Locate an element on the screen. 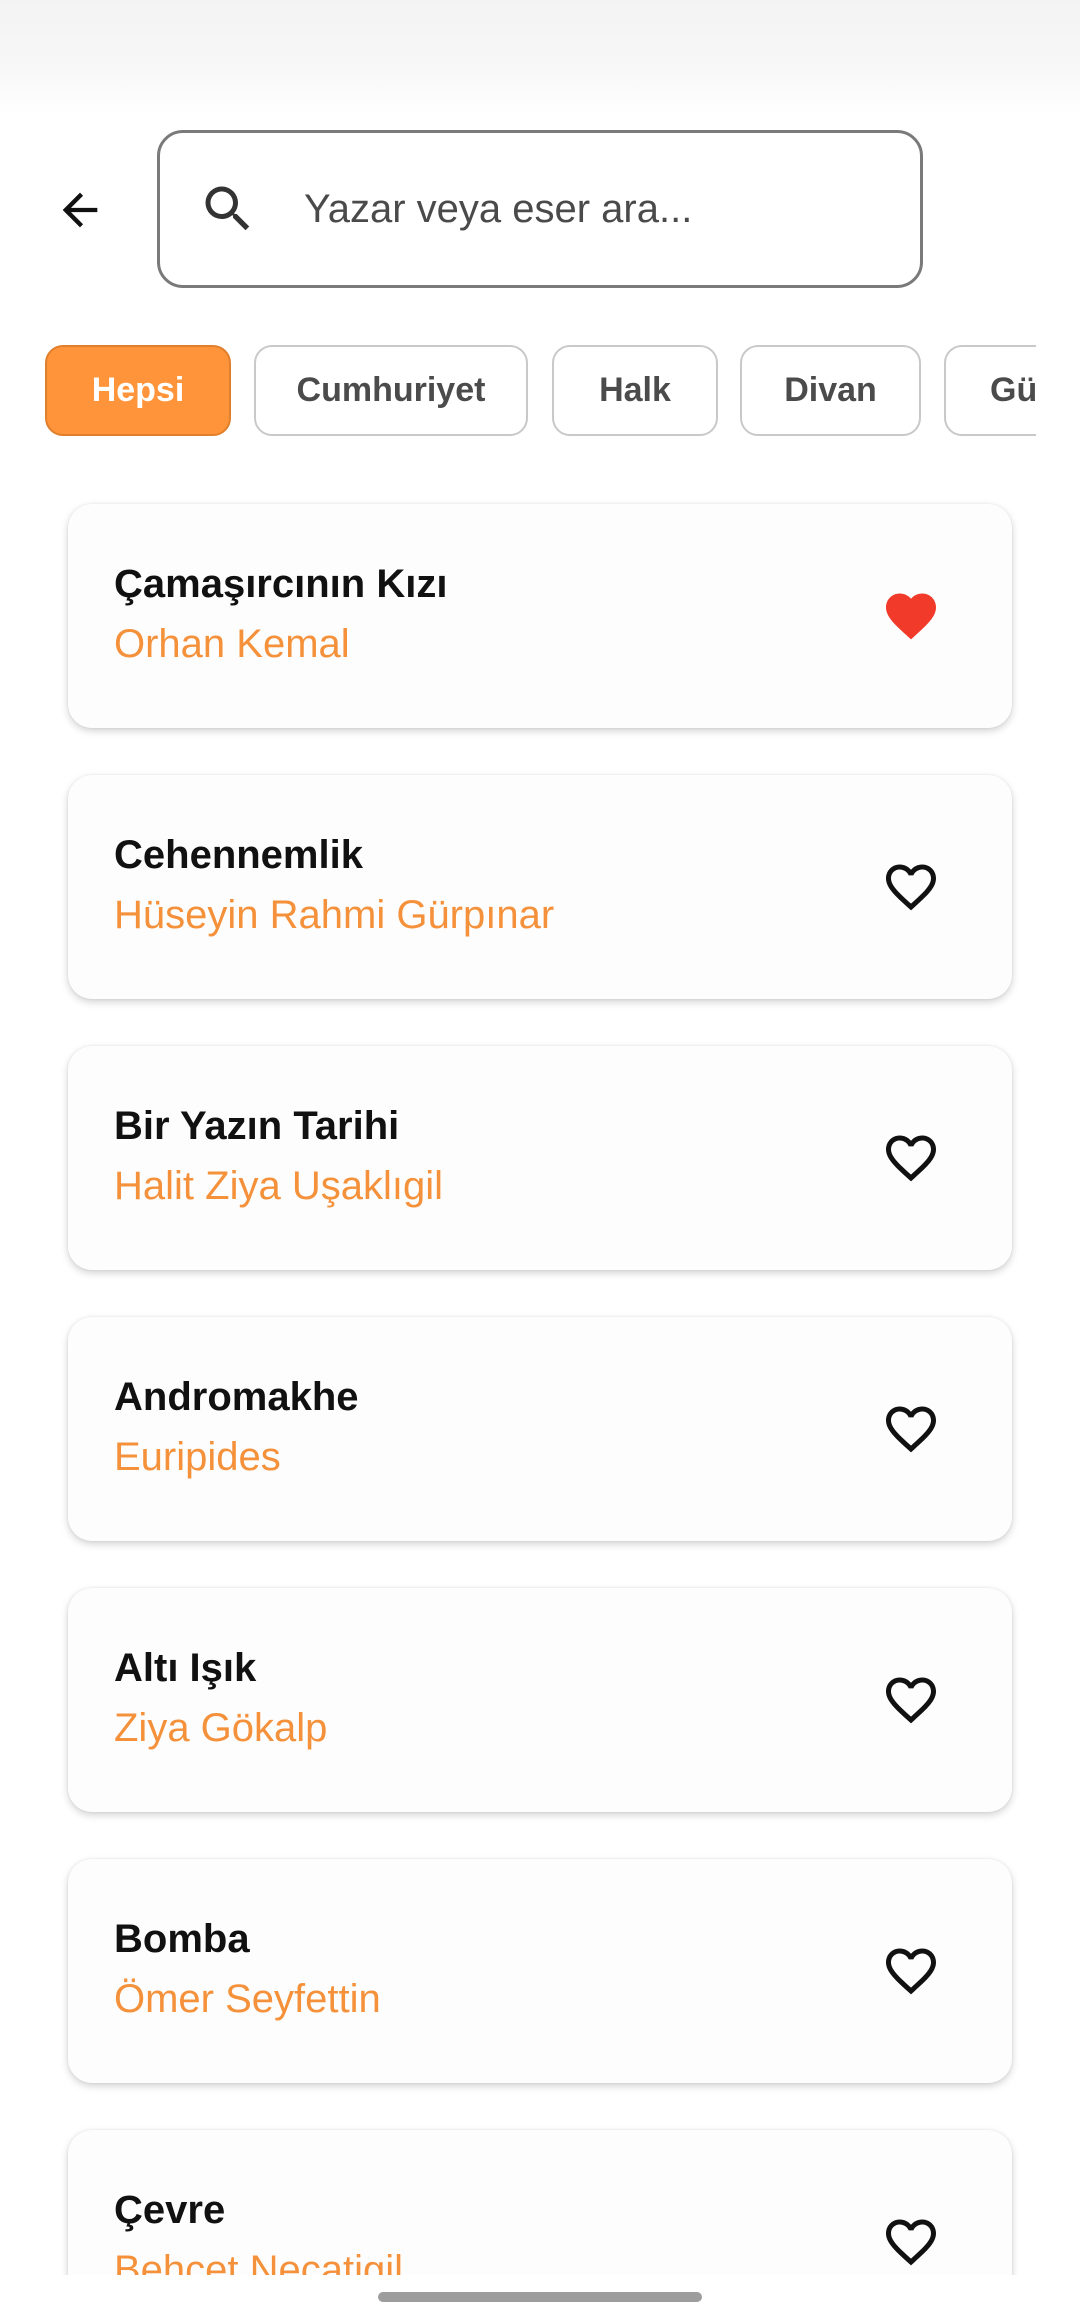 This screenshot has width=1080, height=2316. work-card: Cehennemlik Hüseyin Rahmi Gürpınar is located at coordinates (540, 887).